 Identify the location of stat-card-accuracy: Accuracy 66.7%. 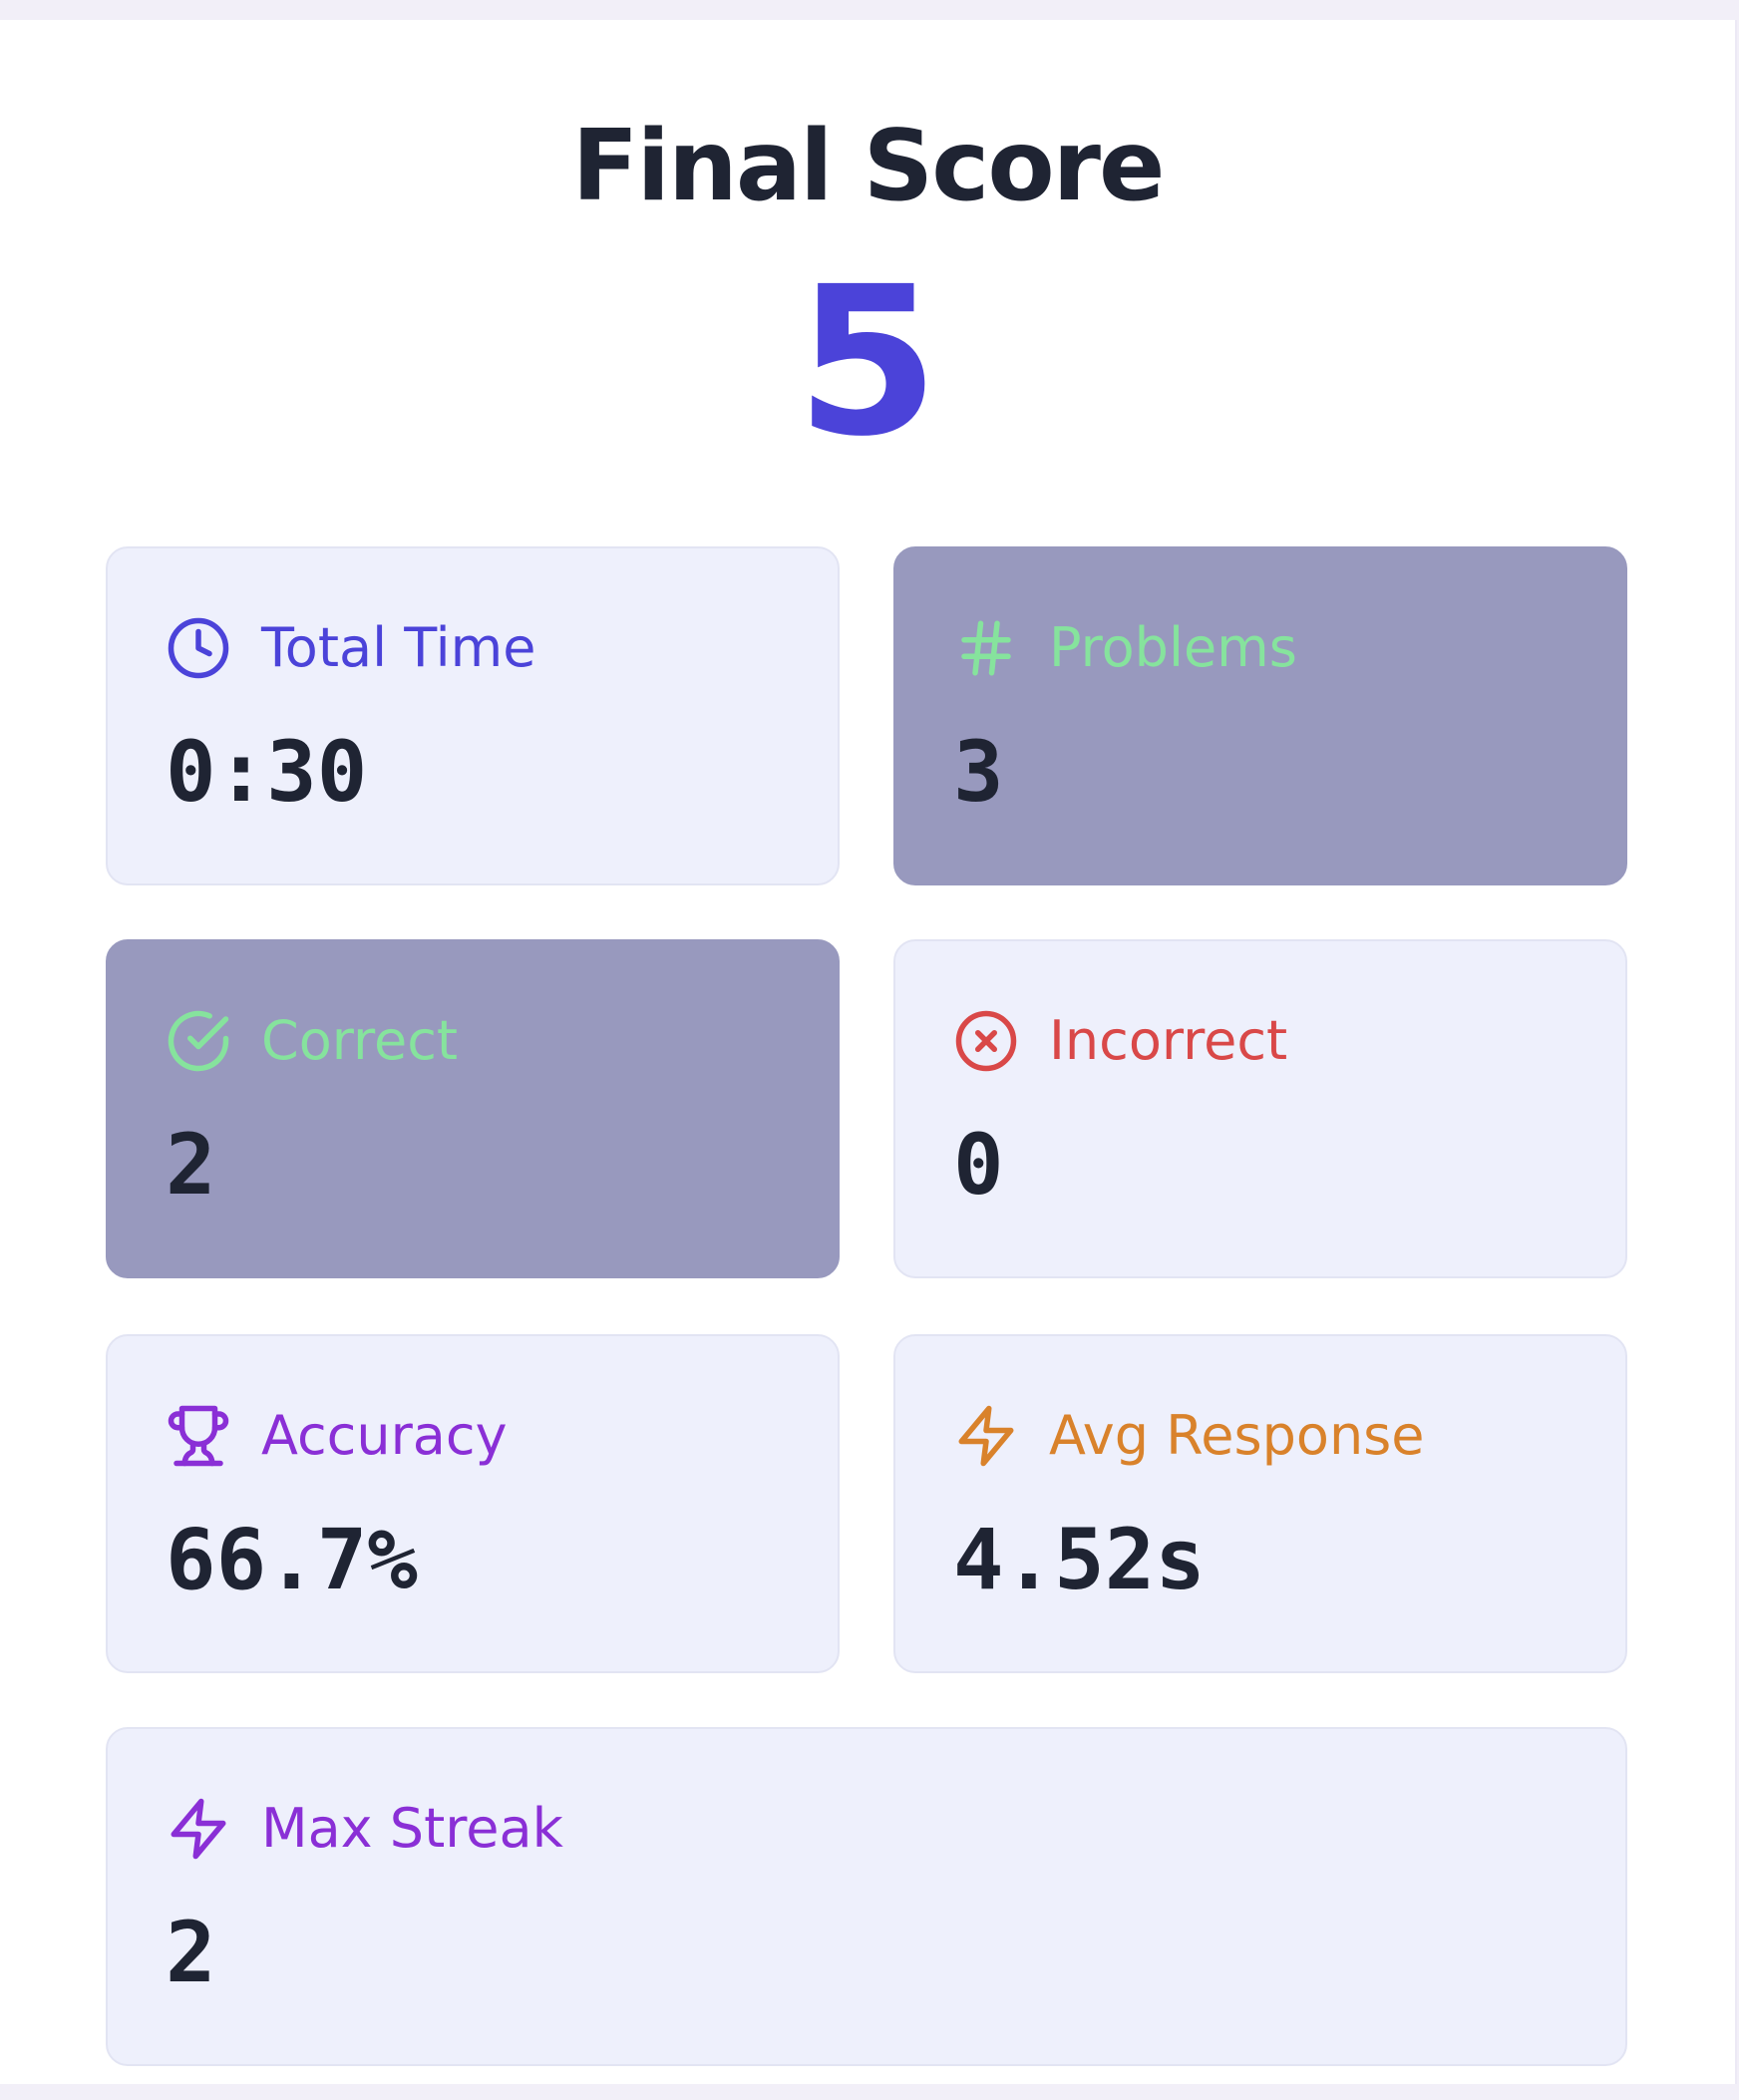
(473, 1504).